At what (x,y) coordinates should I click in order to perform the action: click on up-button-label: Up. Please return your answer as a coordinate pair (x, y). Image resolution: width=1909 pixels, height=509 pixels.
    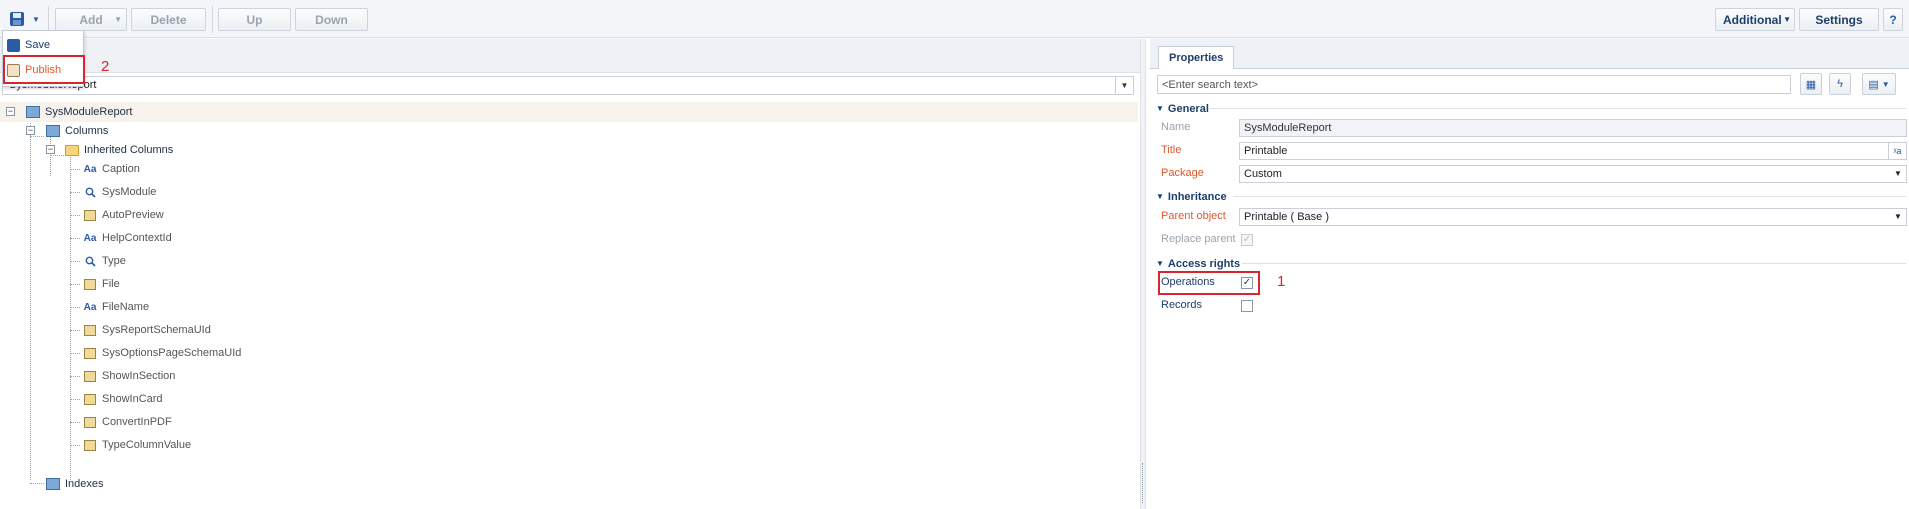
    Looking at the image, I should click on (254, 19).